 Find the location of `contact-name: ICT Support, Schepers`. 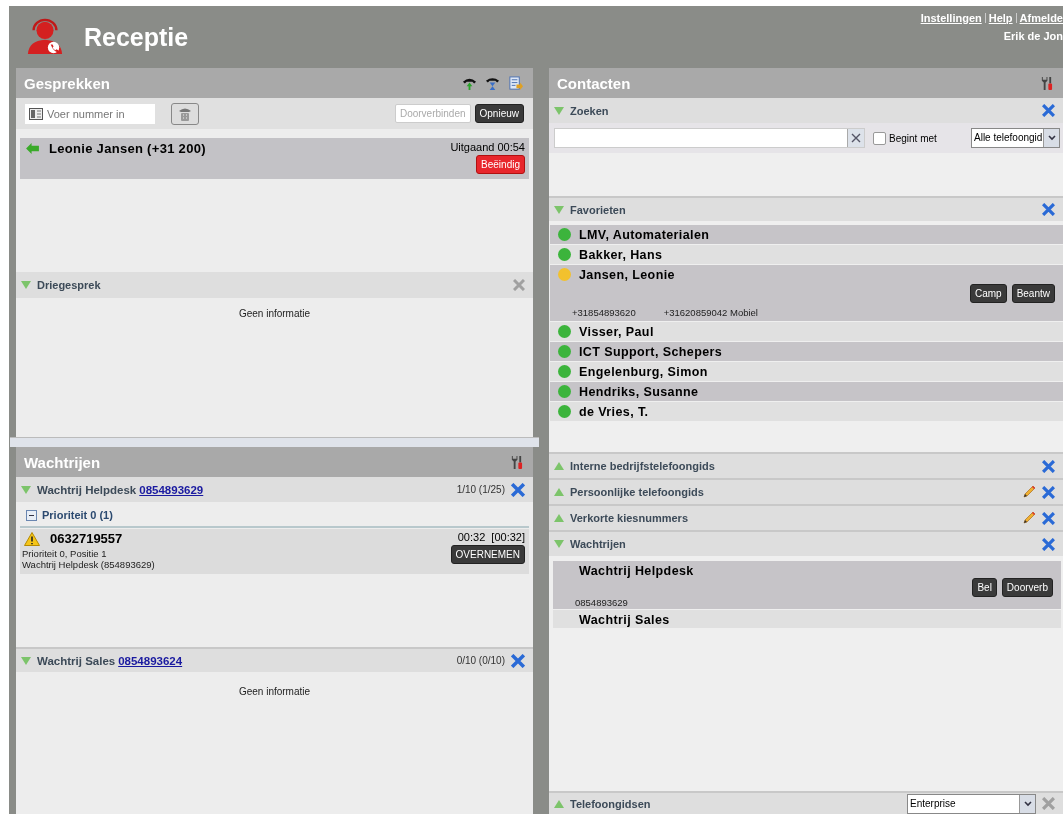

contact-name: ICT Support, Schepers is located at coordinates (651, 351).